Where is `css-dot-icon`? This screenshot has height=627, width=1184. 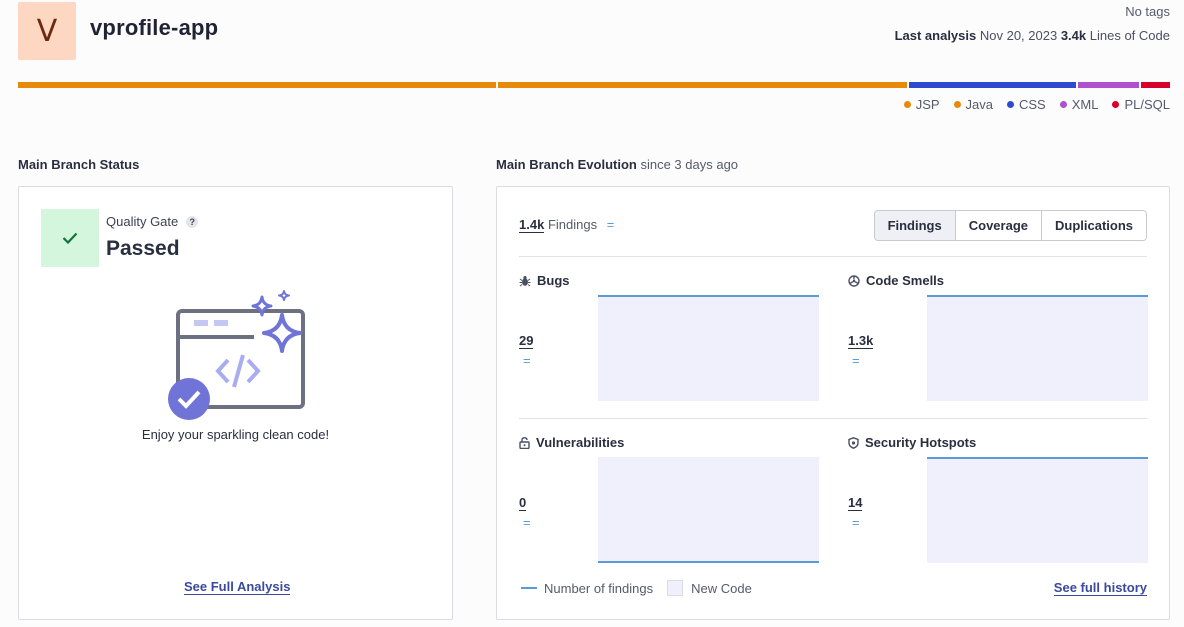
css-dot-icon is located at coordinates (1010, 104).